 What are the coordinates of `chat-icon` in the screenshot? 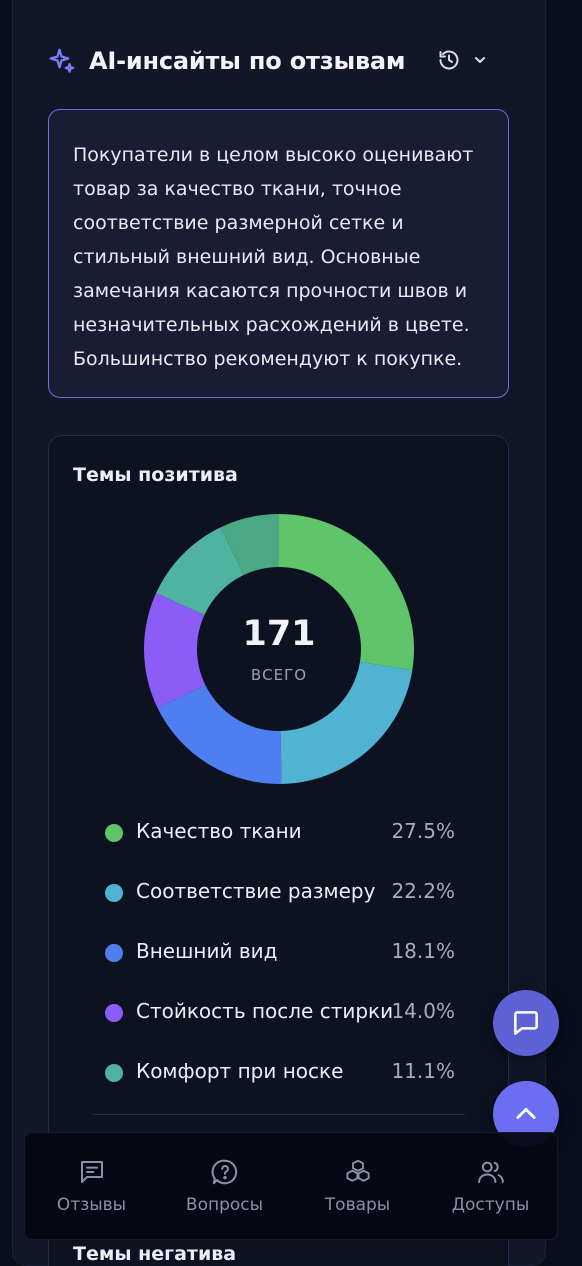 It's located at (526, 1023).